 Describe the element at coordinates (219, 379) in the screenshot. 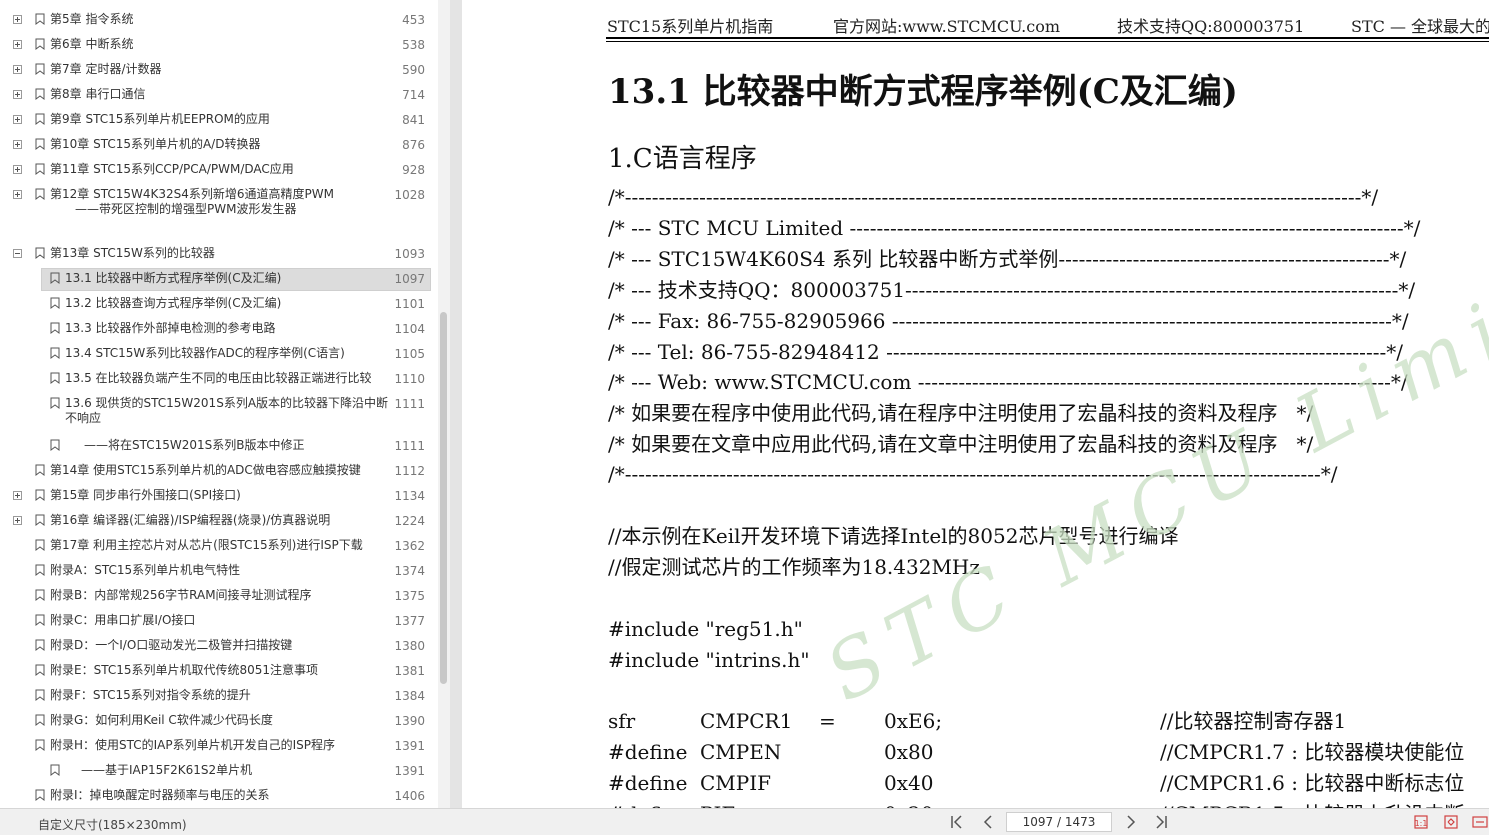

I see `bookmark-item: 13.5 在比较器负端产生不同的电压由比较器正端进行比较 1110` at that location.